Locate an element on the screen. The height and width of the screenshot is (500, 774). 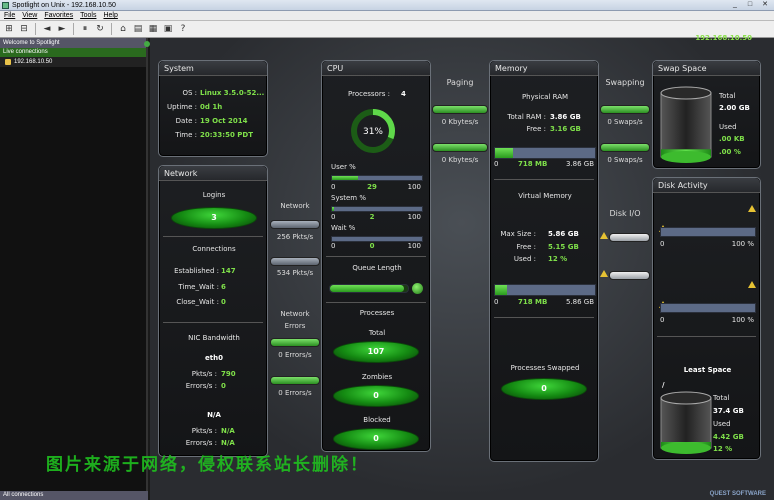
paging-out-pipe is located at coordinates (460, 147).